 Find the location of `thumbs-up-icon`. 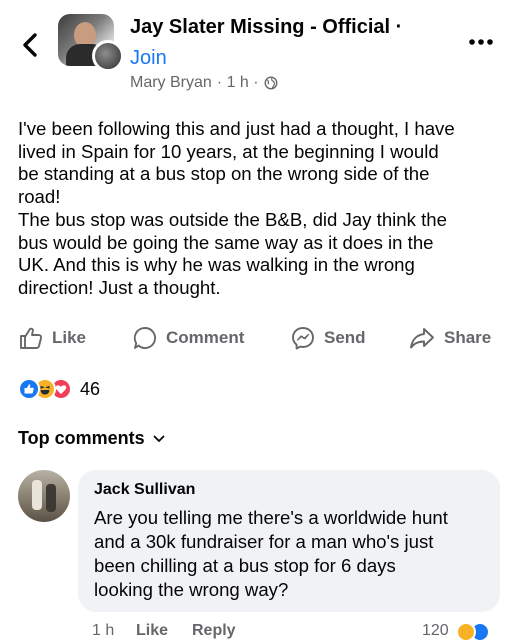

thumbs-up-icon is located at coordinates (31, 338).